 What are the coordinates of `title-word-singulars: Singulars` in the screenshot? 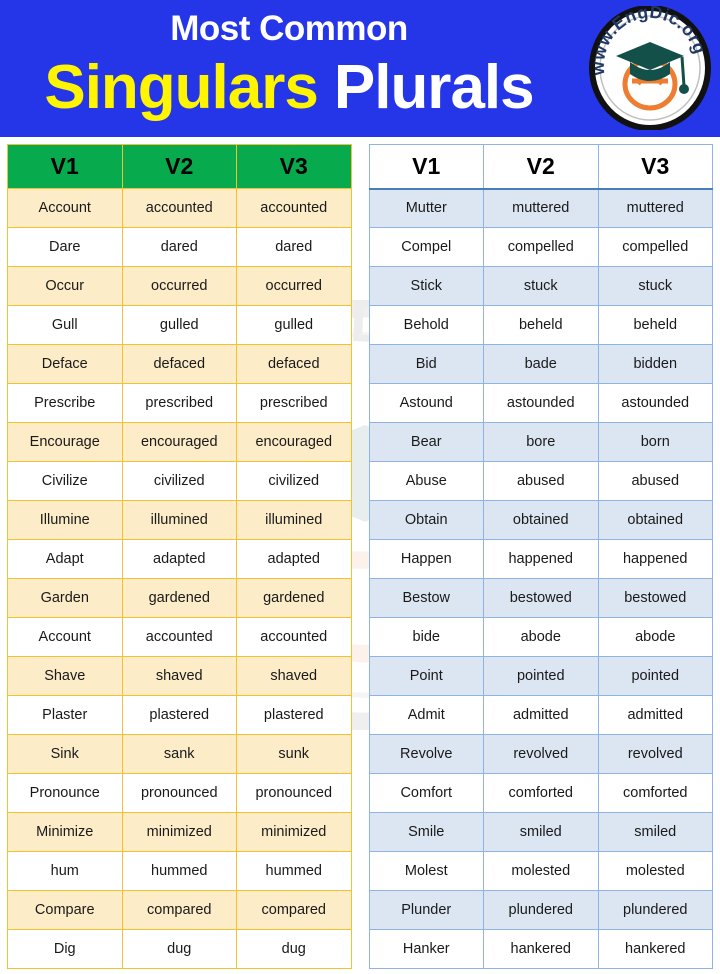 It's located at (181, 87).